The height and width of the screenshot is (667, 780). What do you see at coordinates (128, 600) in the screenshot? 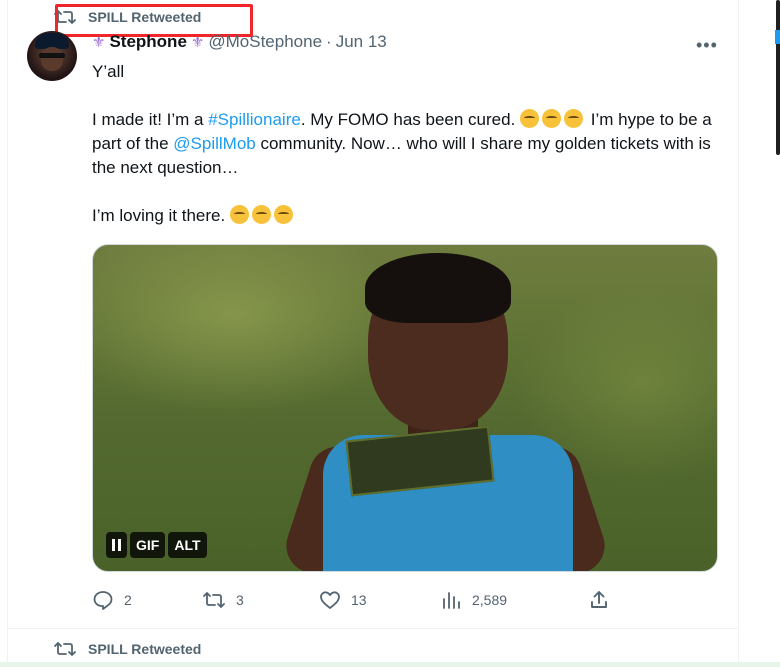
I see `reply-count: 2` at bounding box center [128, 600].